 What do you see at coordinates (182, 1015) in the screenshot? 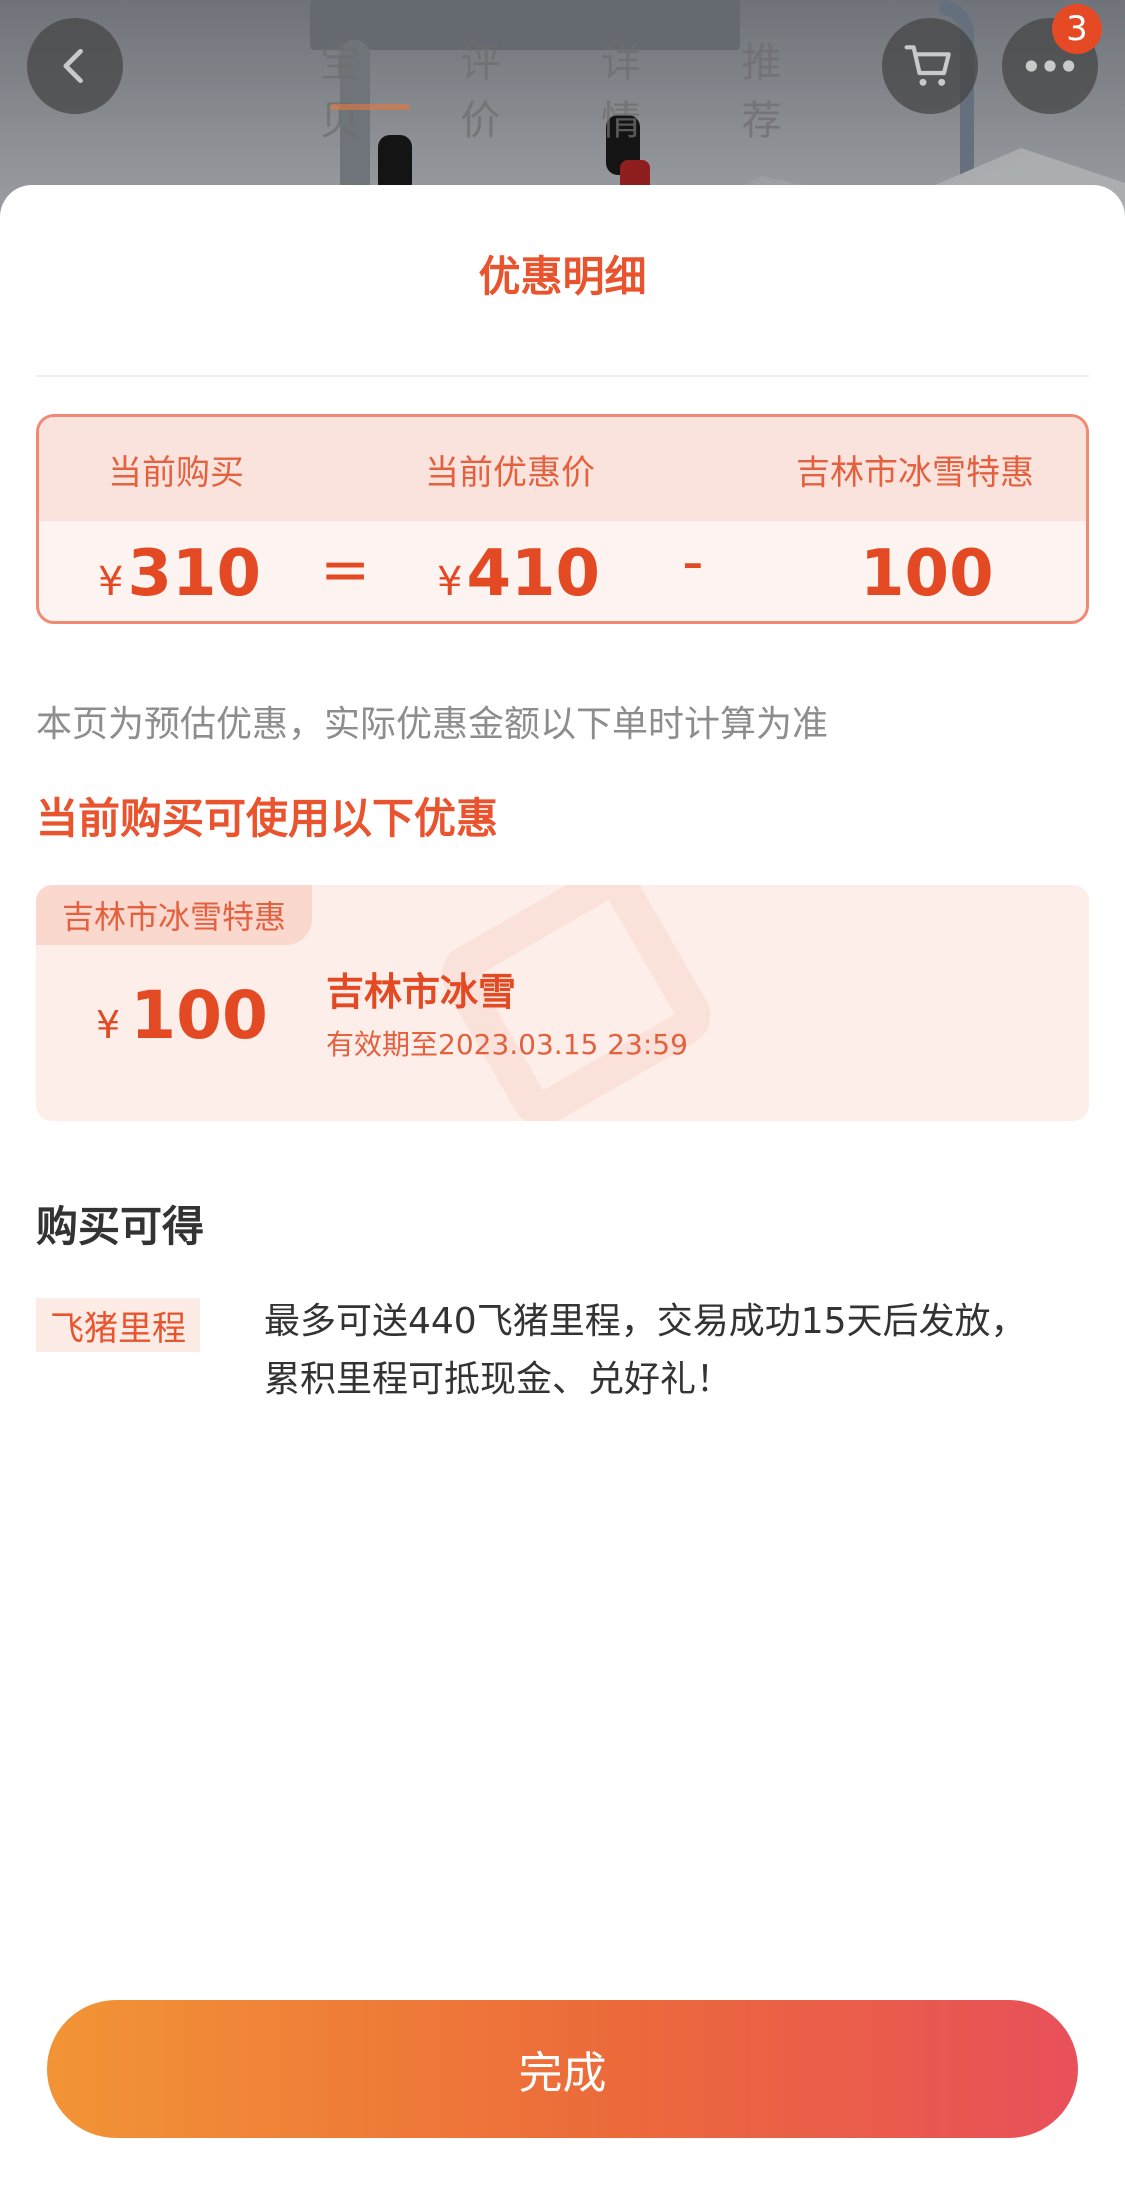
I see `coupon-amount: ¥100` at bounding box center [182, 1015].